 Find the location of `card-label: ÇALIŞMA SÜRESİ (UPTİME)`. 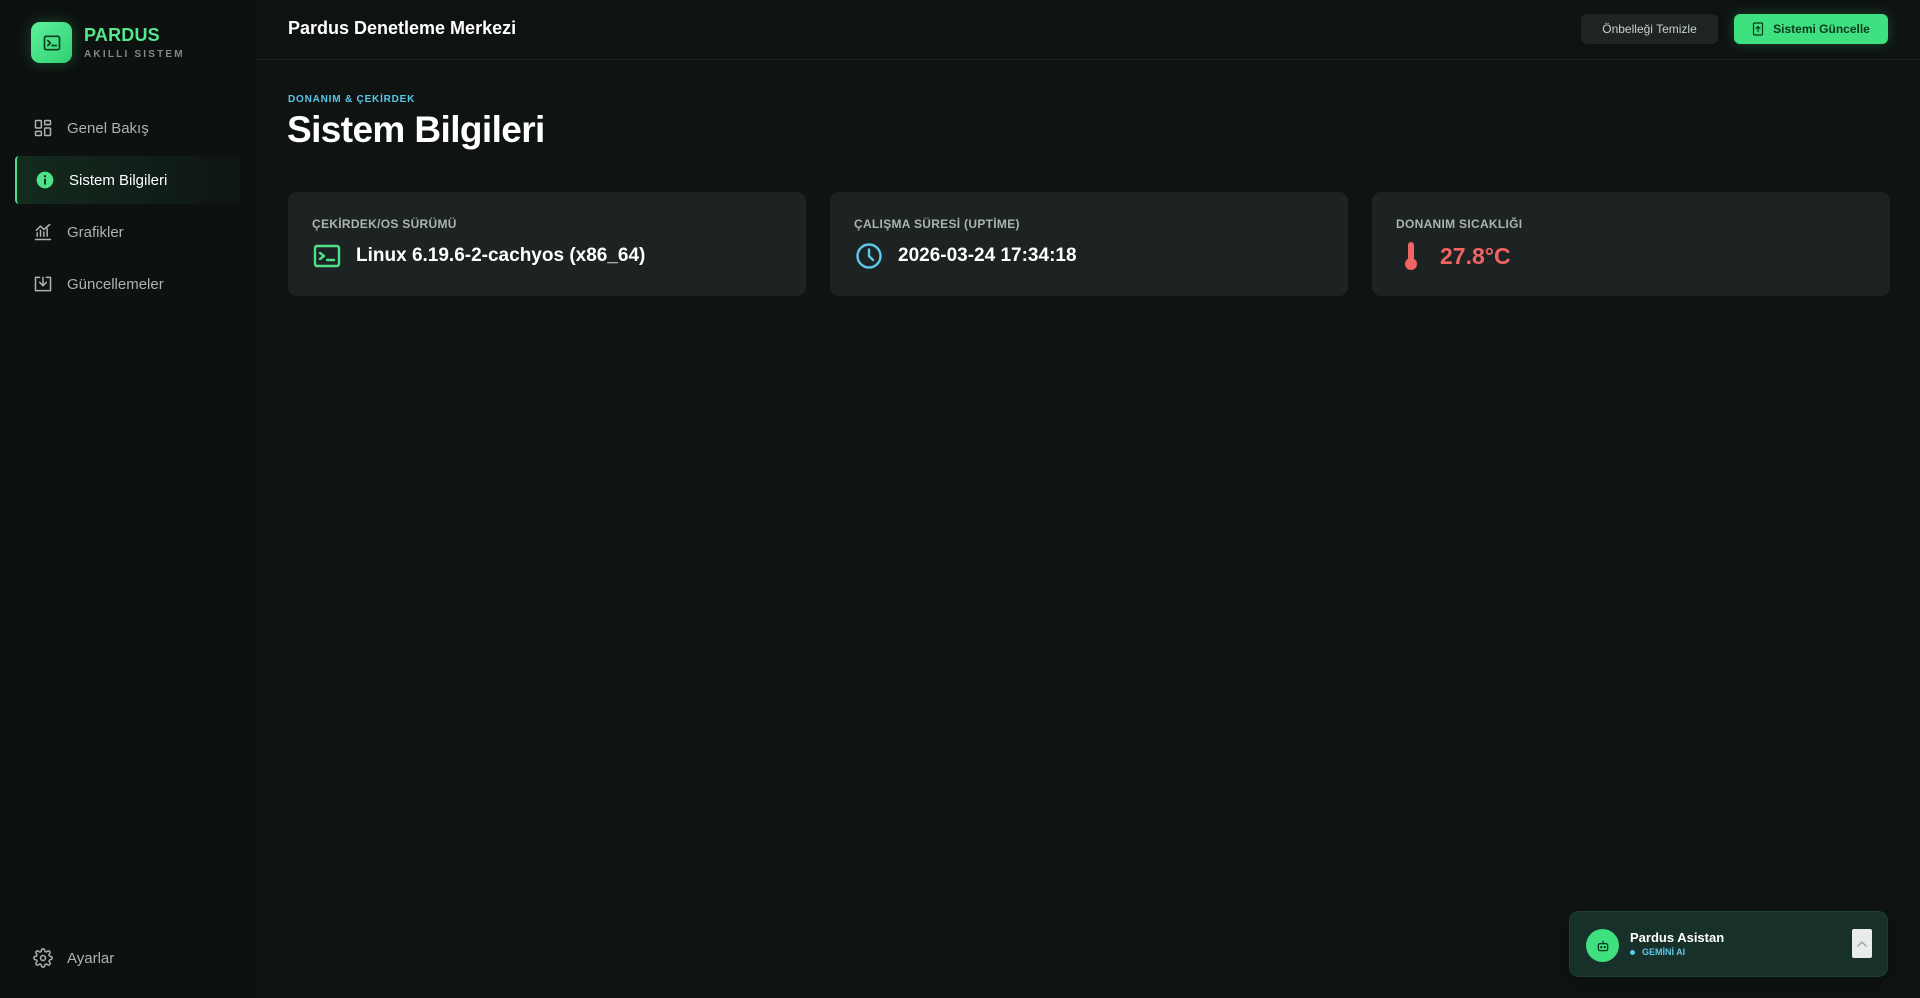

card-label: ÇALIŞMA SÜRESİ (UPTİME) is located at coordinates (937, 224).